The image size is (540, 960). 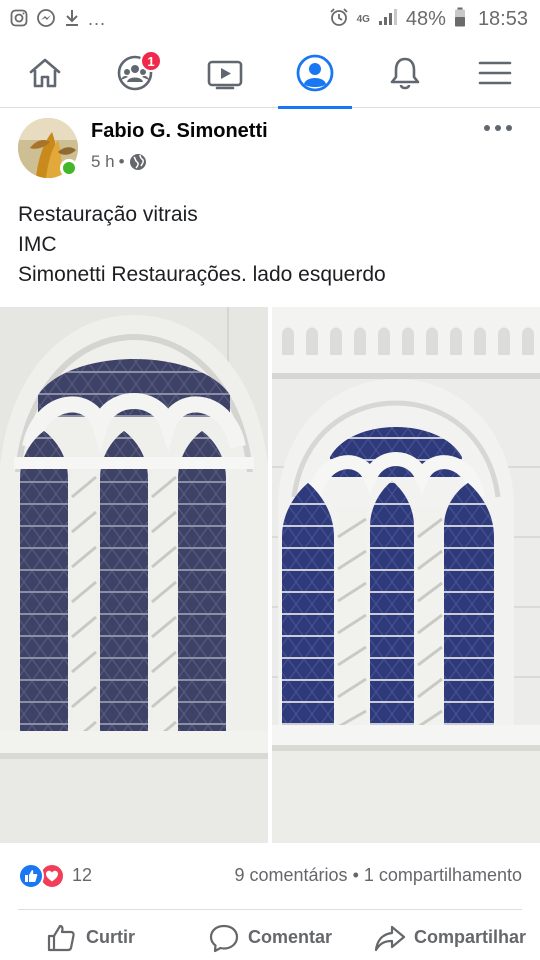 I want to click on share-icon, so click(x=390, y=938).